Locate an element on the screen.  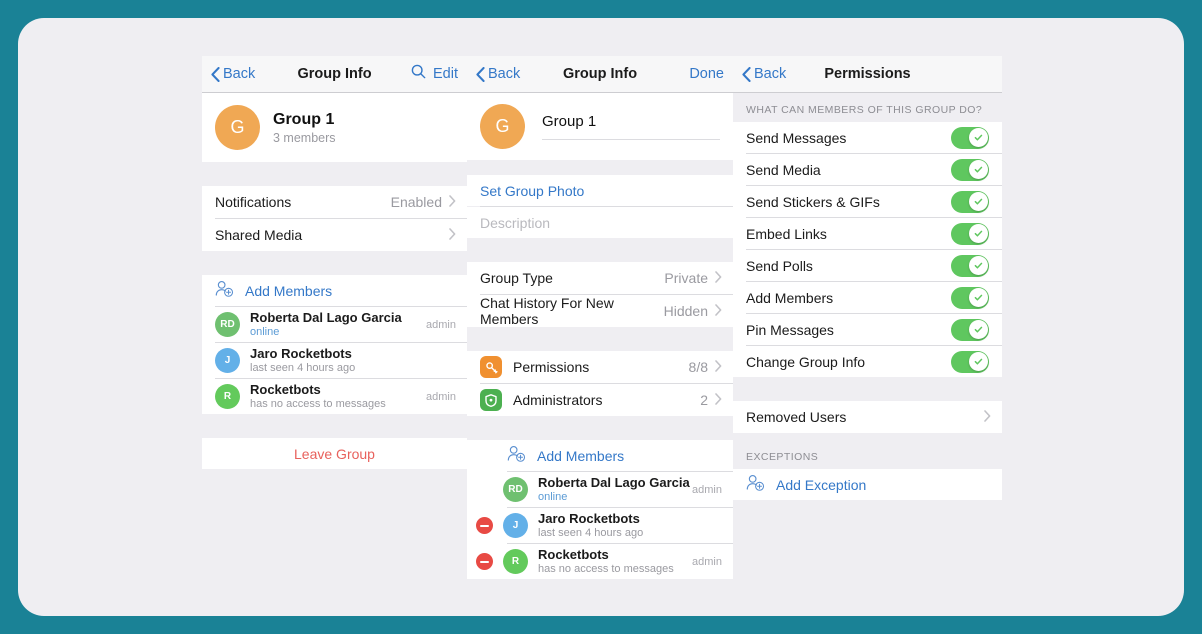
member-name: Roberta Dal Lago Garcia is located at coordinates (614, 483).